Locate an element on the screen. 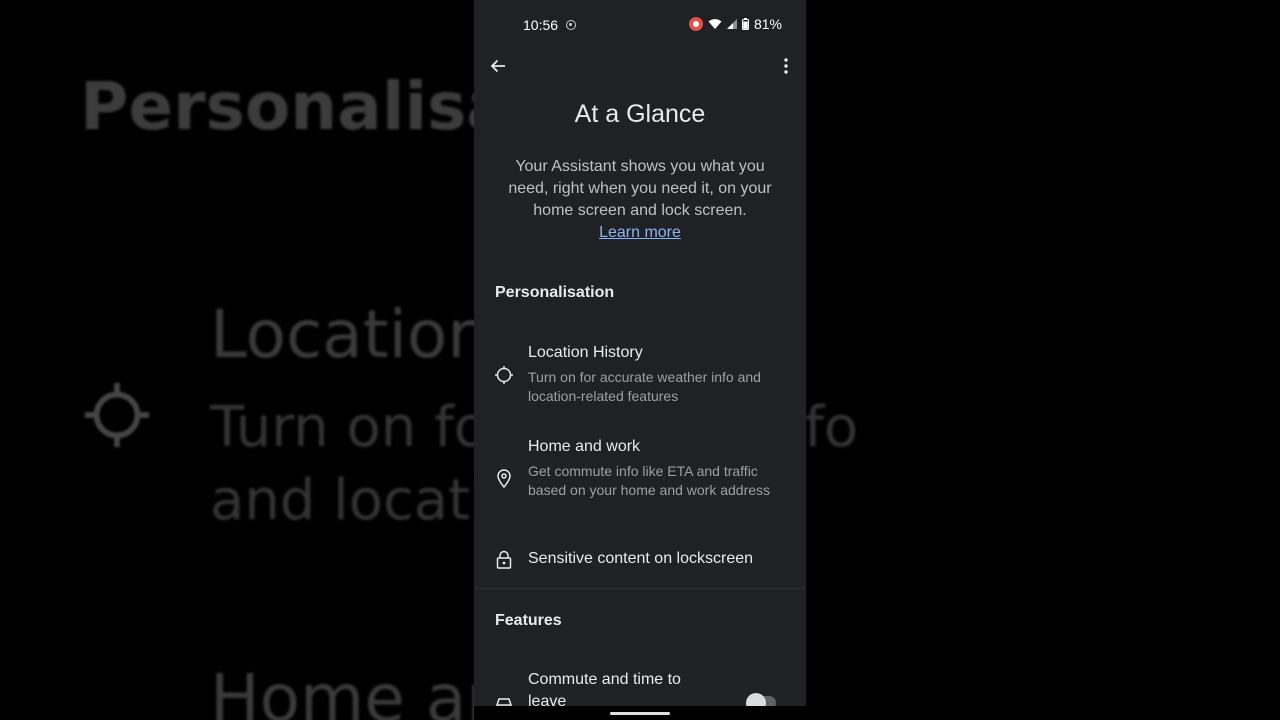  gesture-nav-bar is located at coordinates (640, 713).